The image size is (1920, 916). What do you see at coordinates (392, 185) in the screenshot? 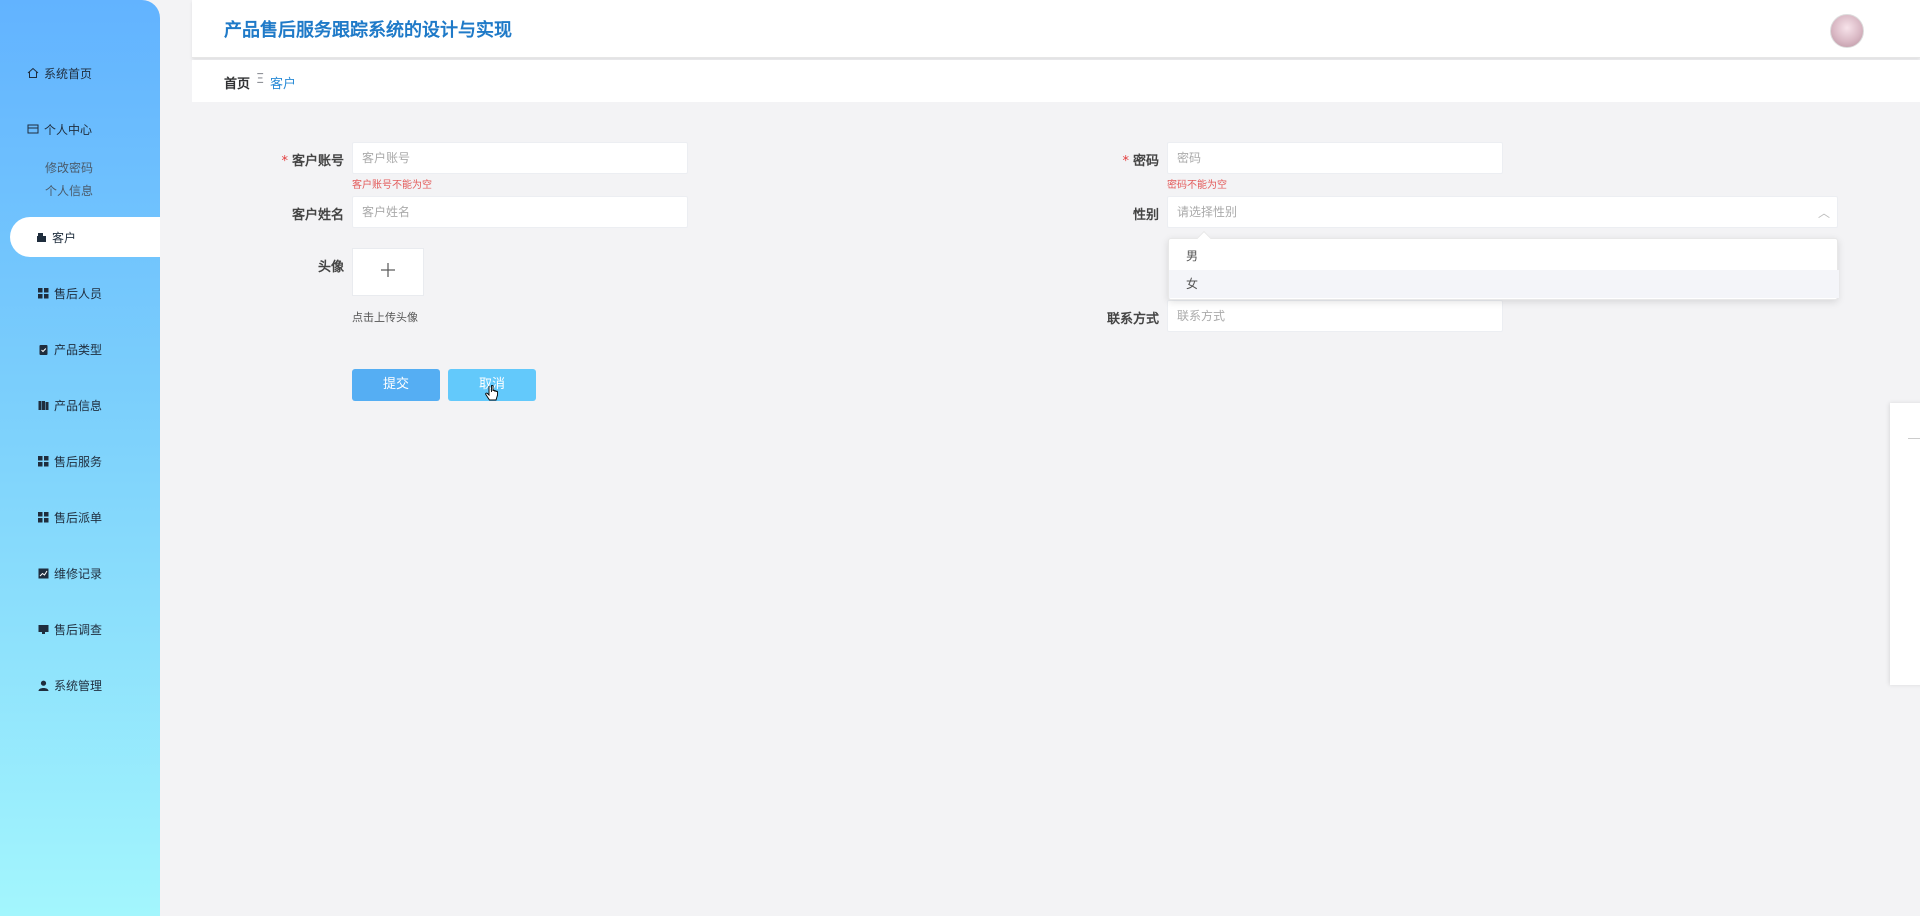
I see `account-error: 客户账号不能为空` at bounding box center [392, 185].